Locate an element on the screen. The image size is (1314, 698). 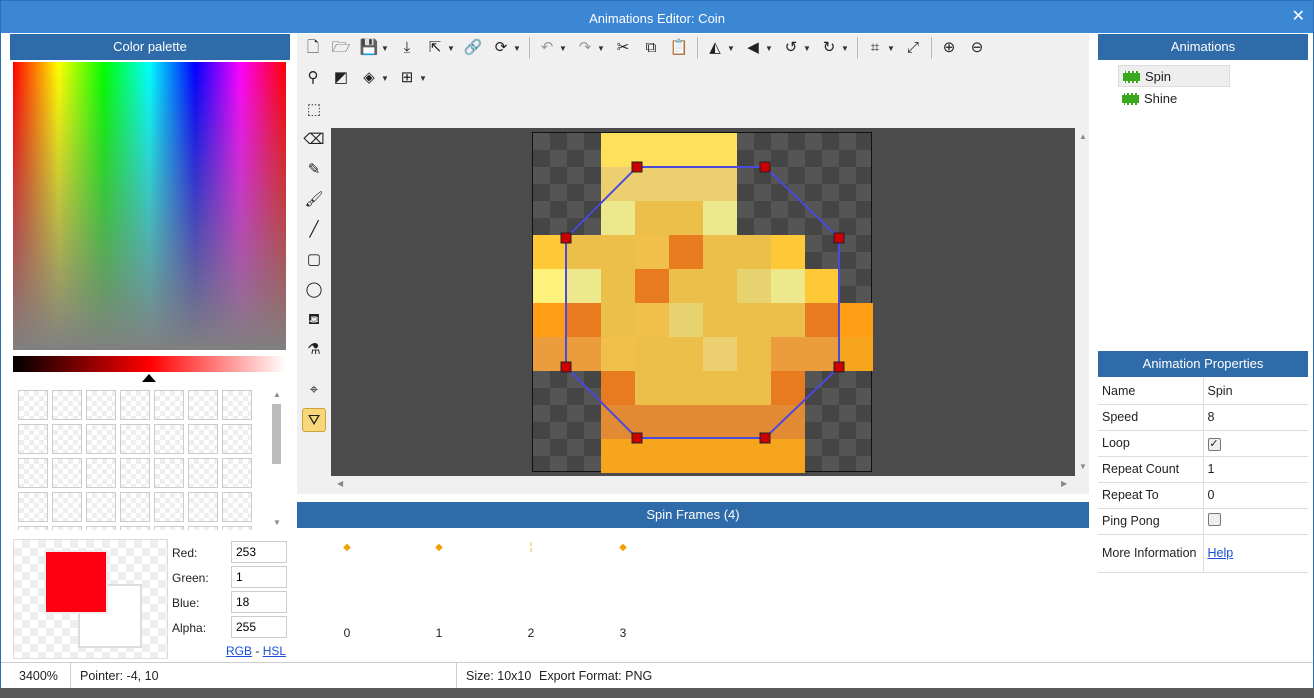
scroll-down-icon: ▼ is located at coordinates (277, 522).